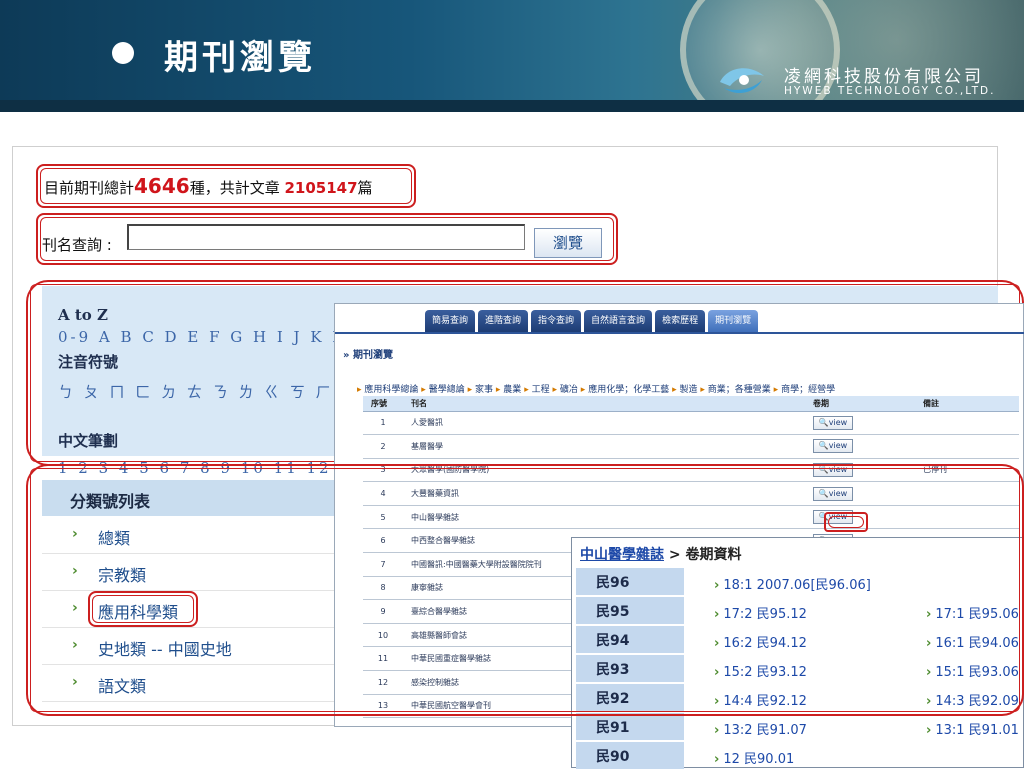 This screenshot has height=771, width=1024. Describe the element at coordinates (569, 390) in the screenshot. I see `path-item: 礦冶` at that location.